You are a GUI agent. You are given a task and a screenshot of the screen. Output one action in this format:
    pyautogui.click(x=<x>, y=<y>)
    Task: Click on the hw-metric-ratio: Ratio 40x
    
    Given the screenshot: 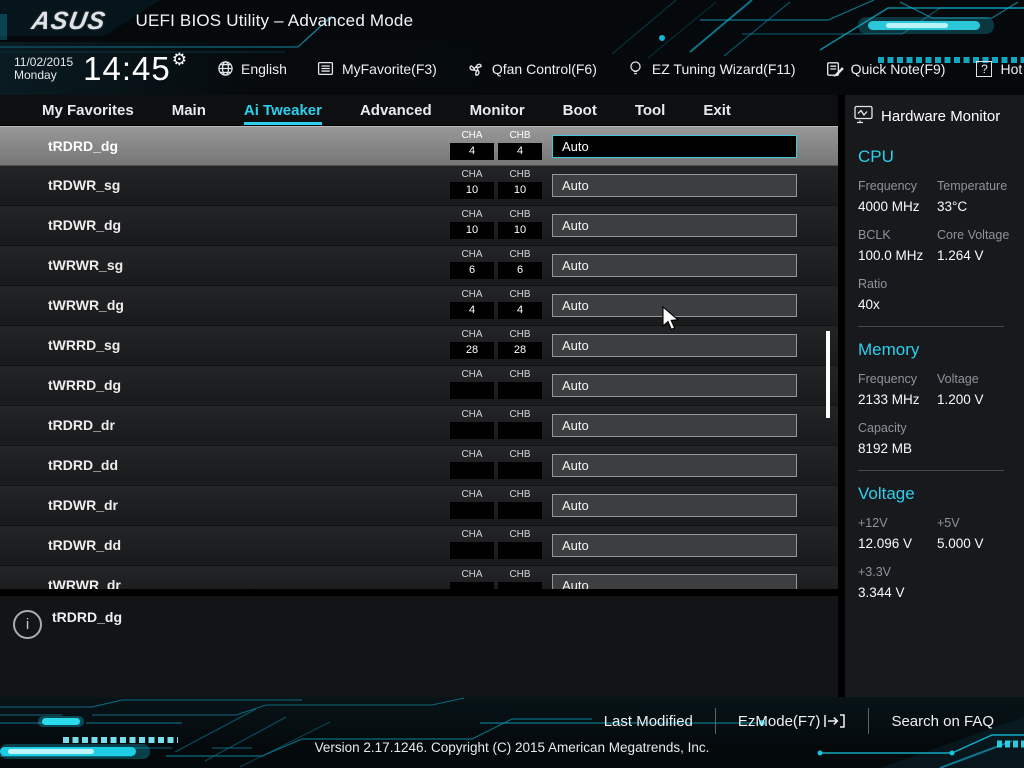 What is the action you would take?
    pyautogui.click(x=897, y=294)
    